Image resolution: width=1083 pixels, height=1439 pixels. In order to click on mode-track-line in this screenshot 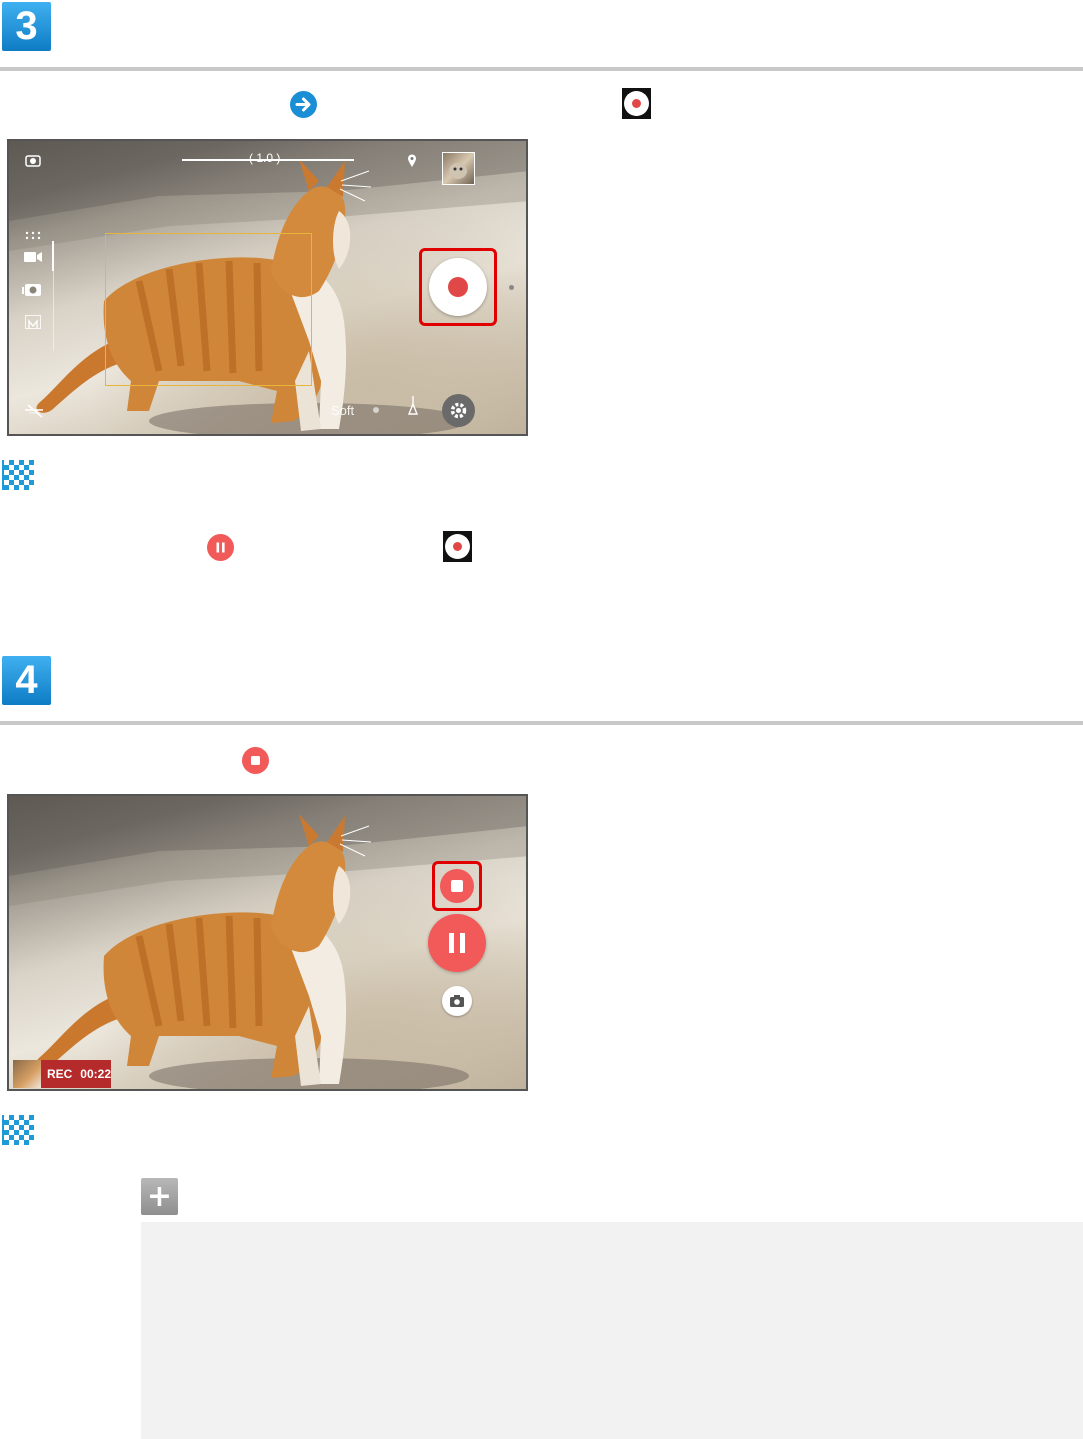, I will do `click(53, 311)`.